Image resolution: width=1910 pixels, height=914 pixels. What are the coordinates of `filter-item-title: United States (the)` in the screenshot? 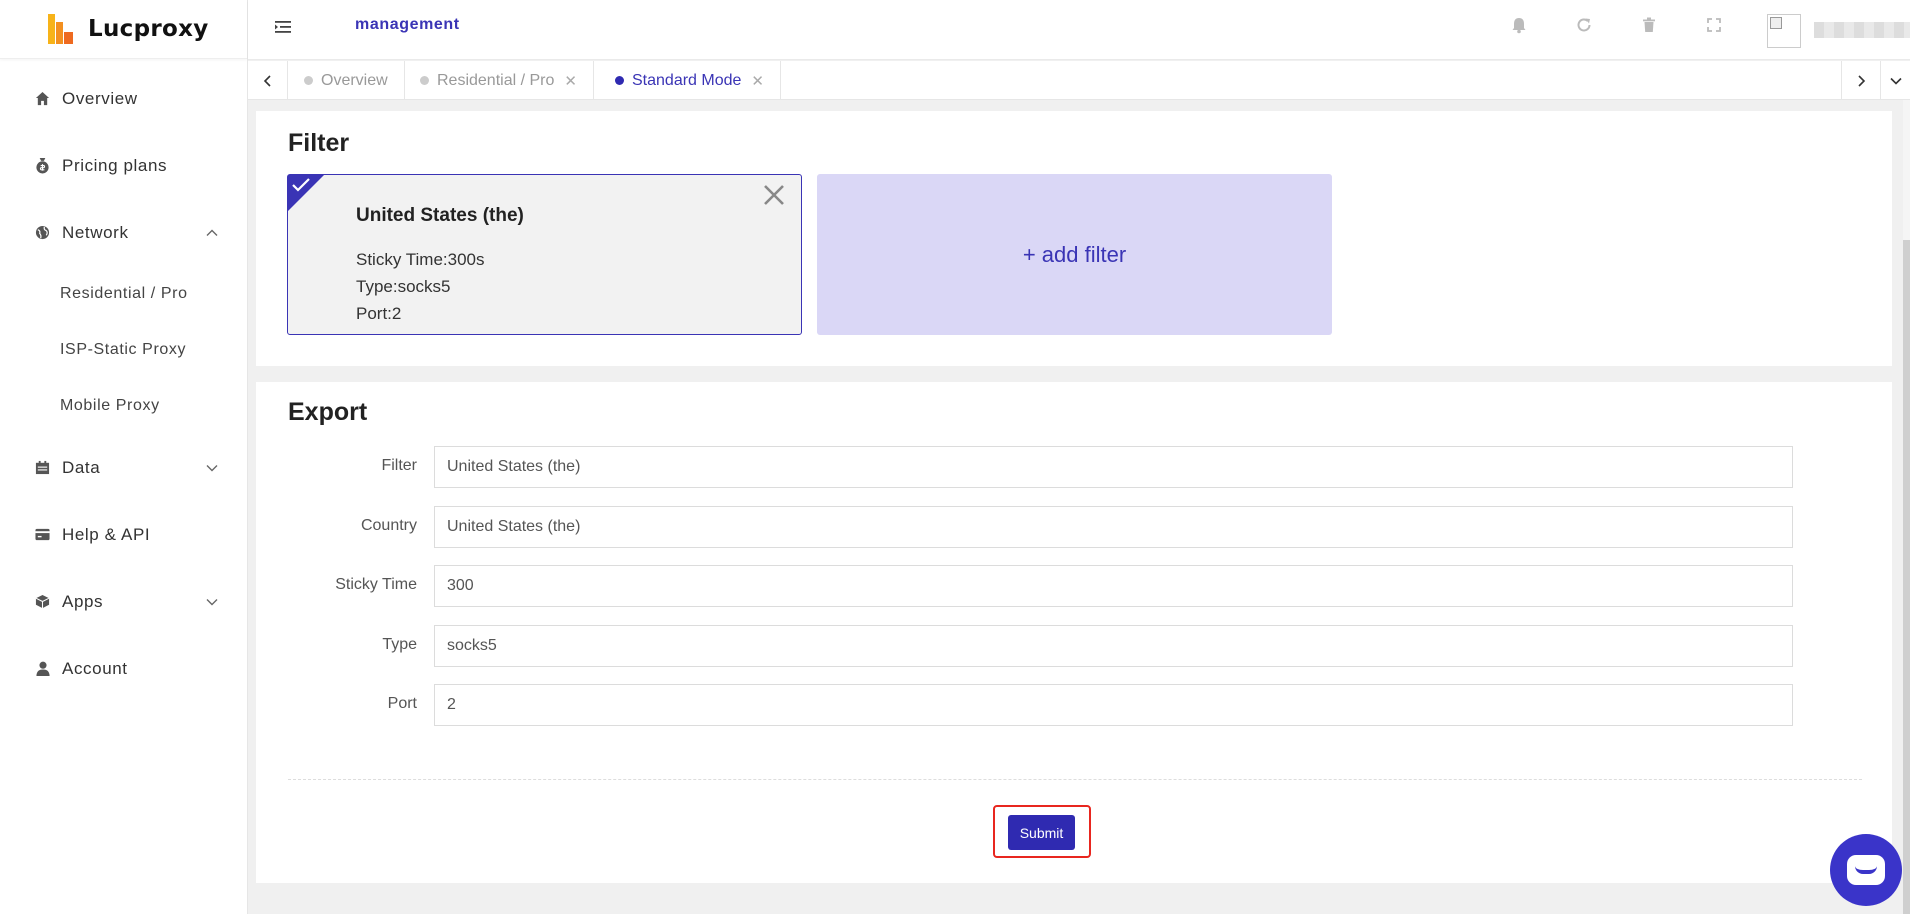 It's located at (440, 215).